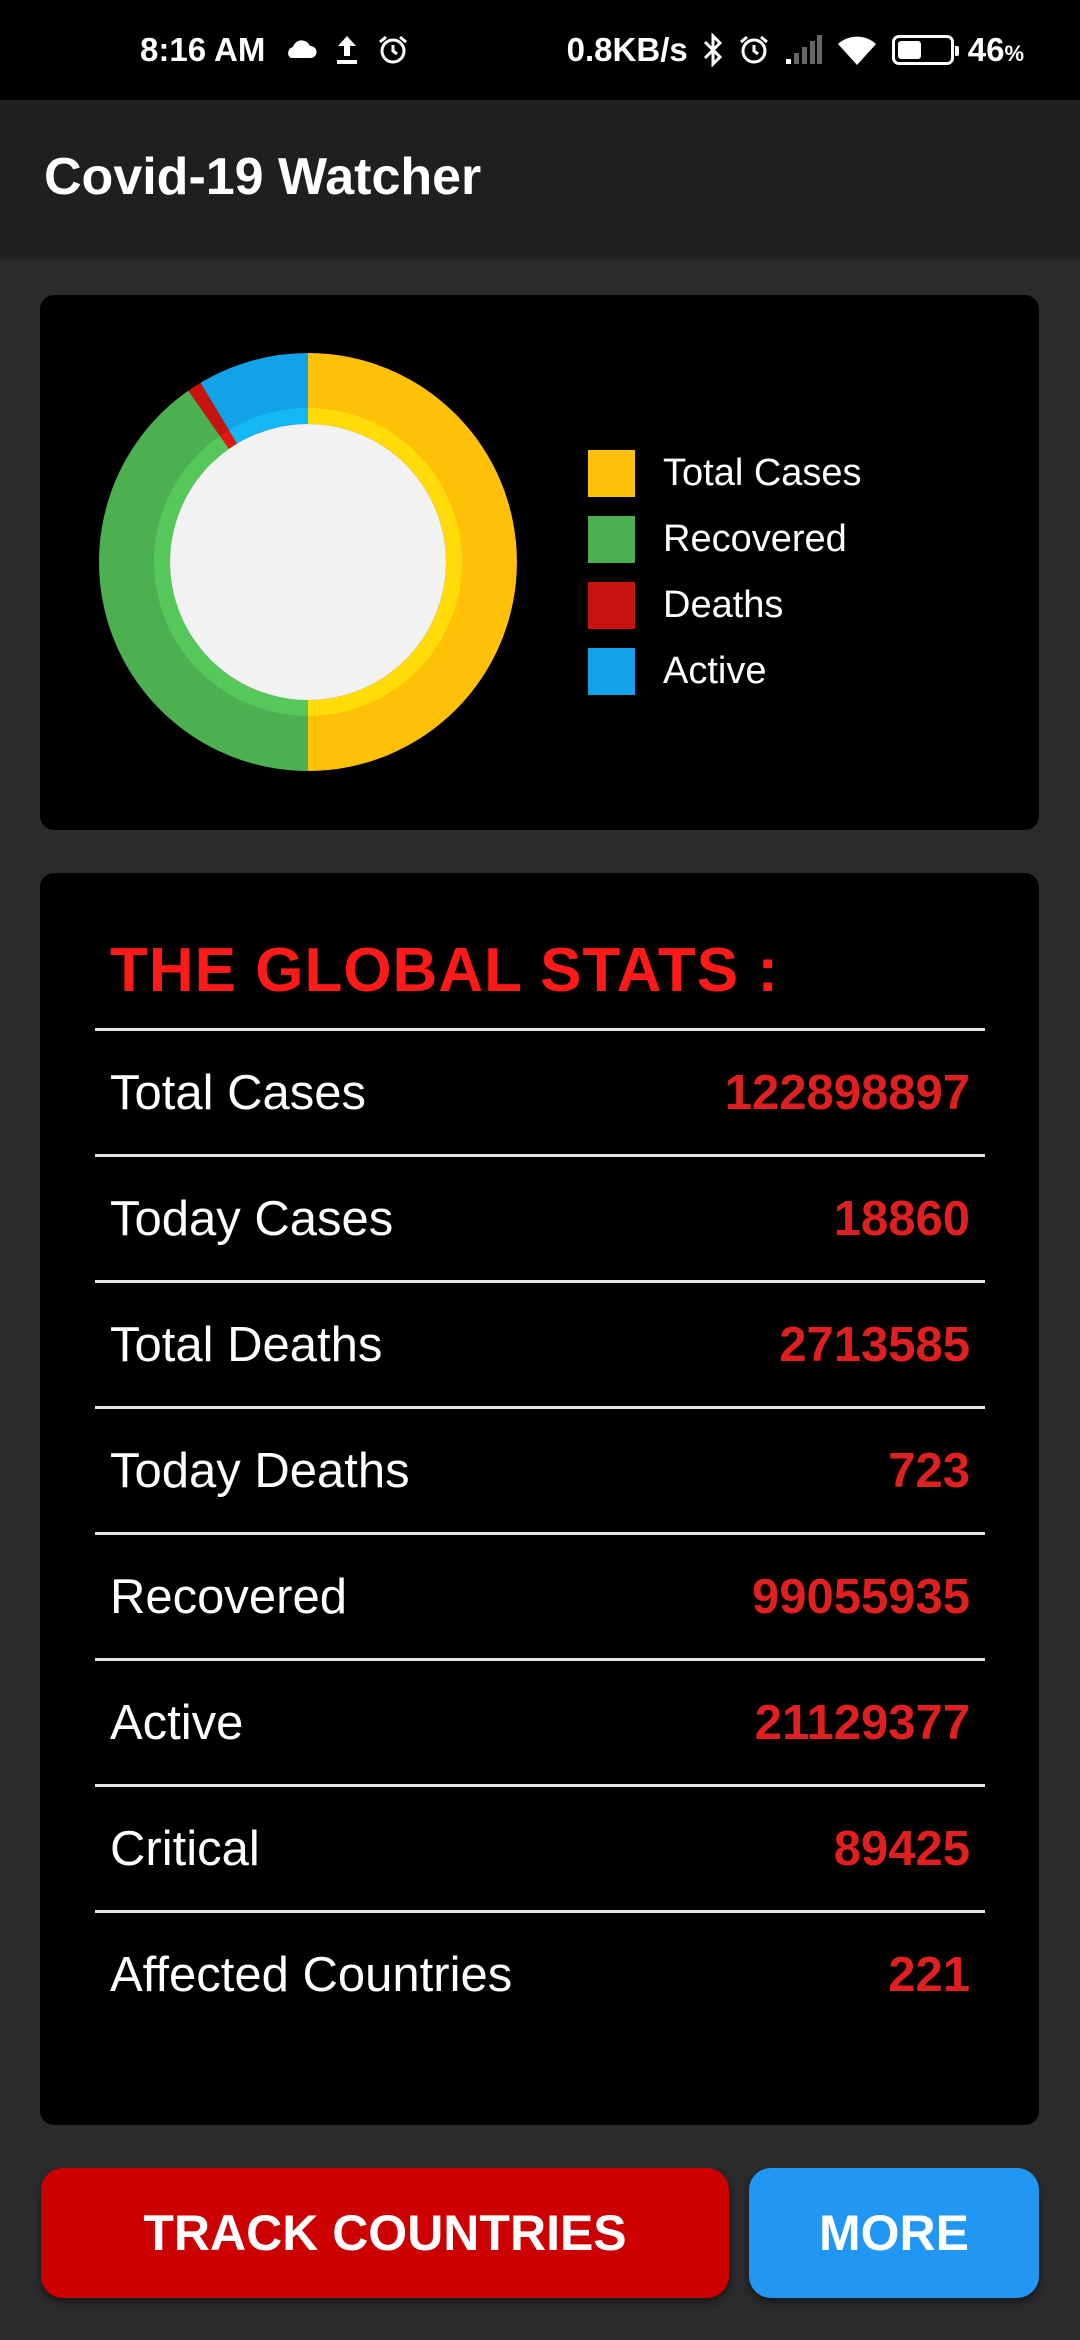 Image resolution: width=1080 pixels, height=2340 pixels. What do you see at coordinates (713, 50) in the screenshot?
I see `bluetooth-icon` at bounding box center [713, 50].